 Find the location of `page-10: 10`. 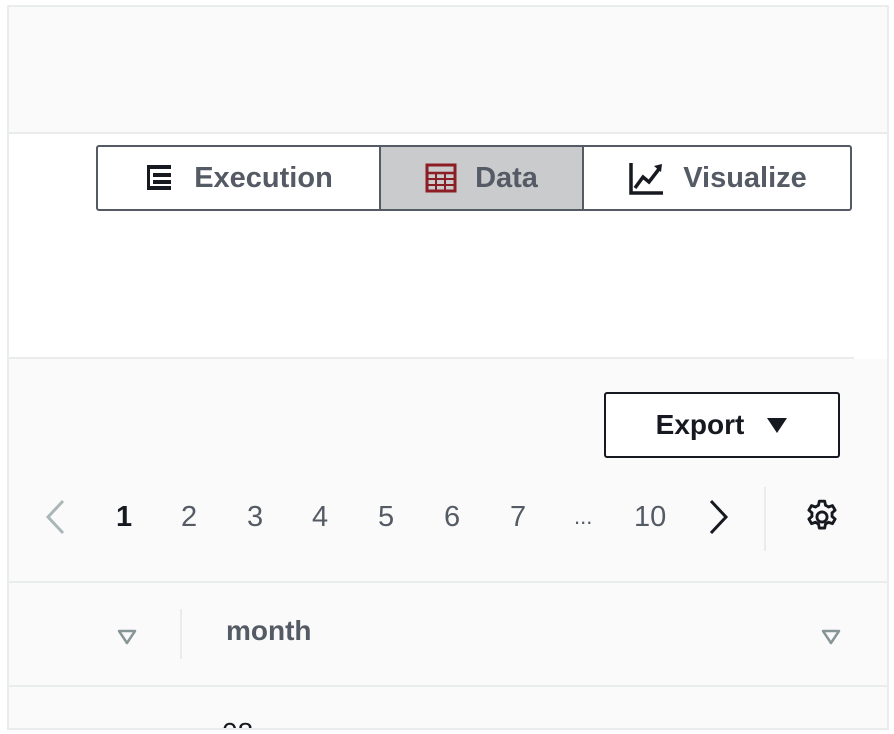

page-10: 10 is located at coordinates (650, 517).